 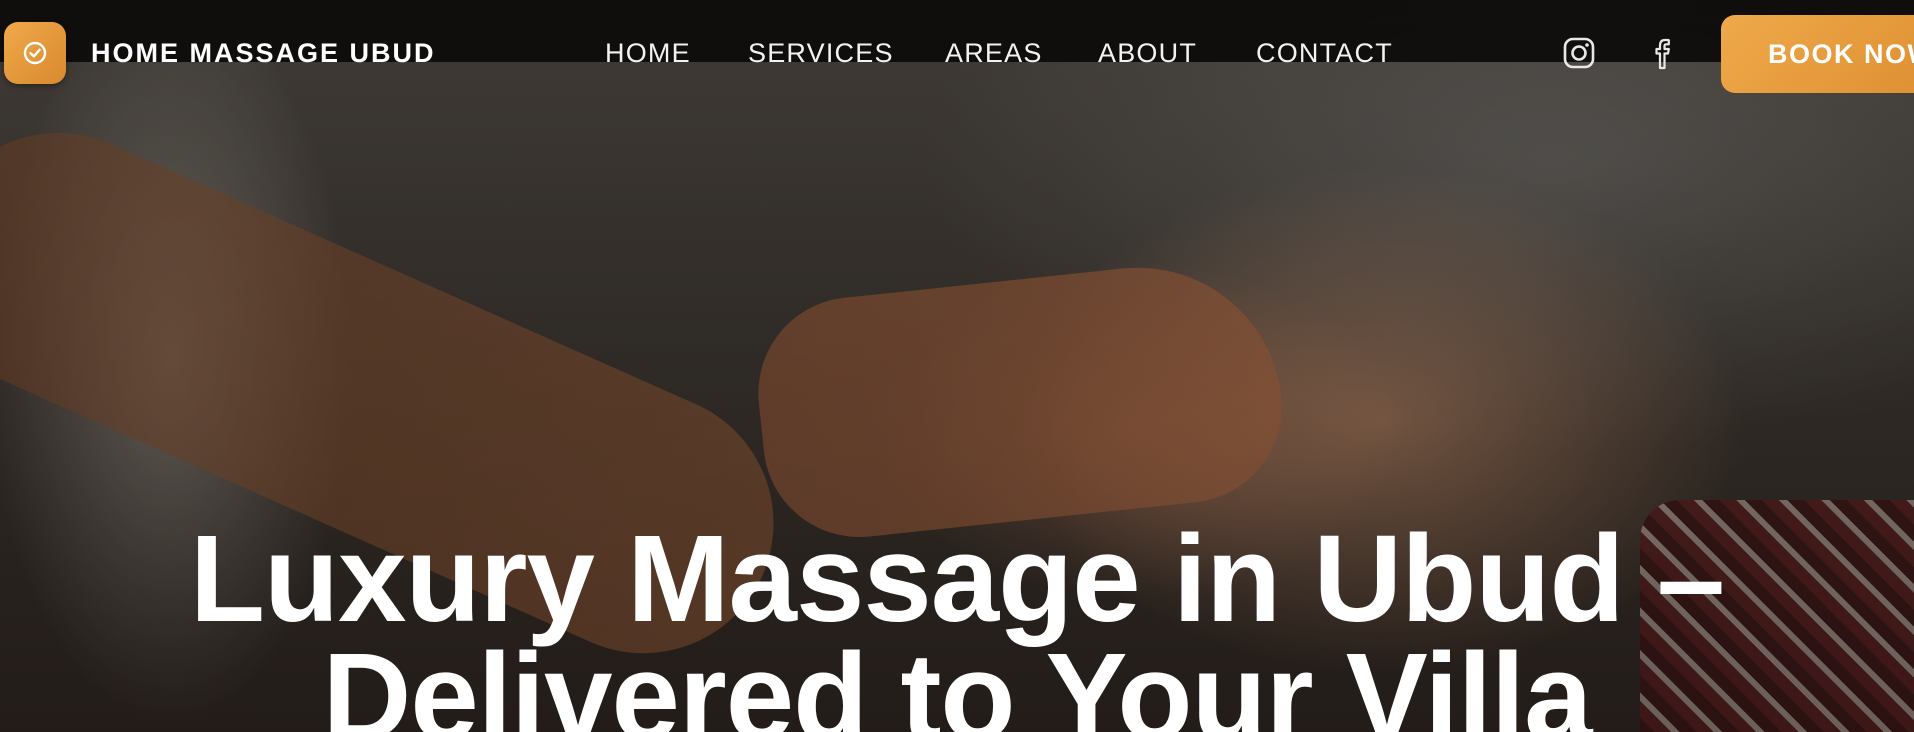 I want to click on nav-item-home: HOME, so click(x=648, y=53).